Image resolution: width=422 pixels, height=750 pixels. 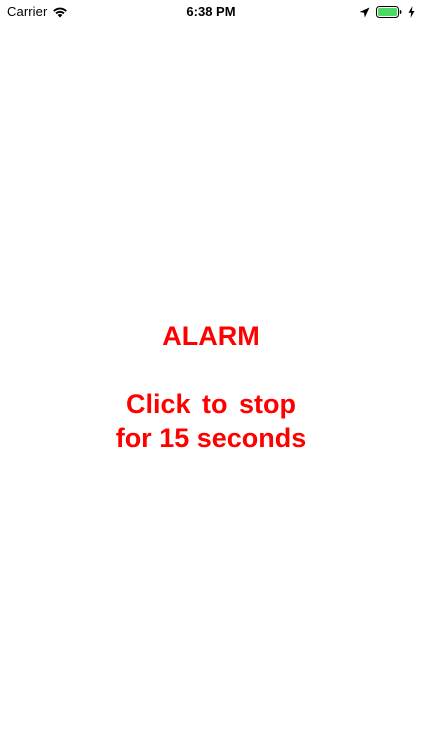 I want to click on status-bar: Carrier 6:38 PM, so click(x=211, y=12).